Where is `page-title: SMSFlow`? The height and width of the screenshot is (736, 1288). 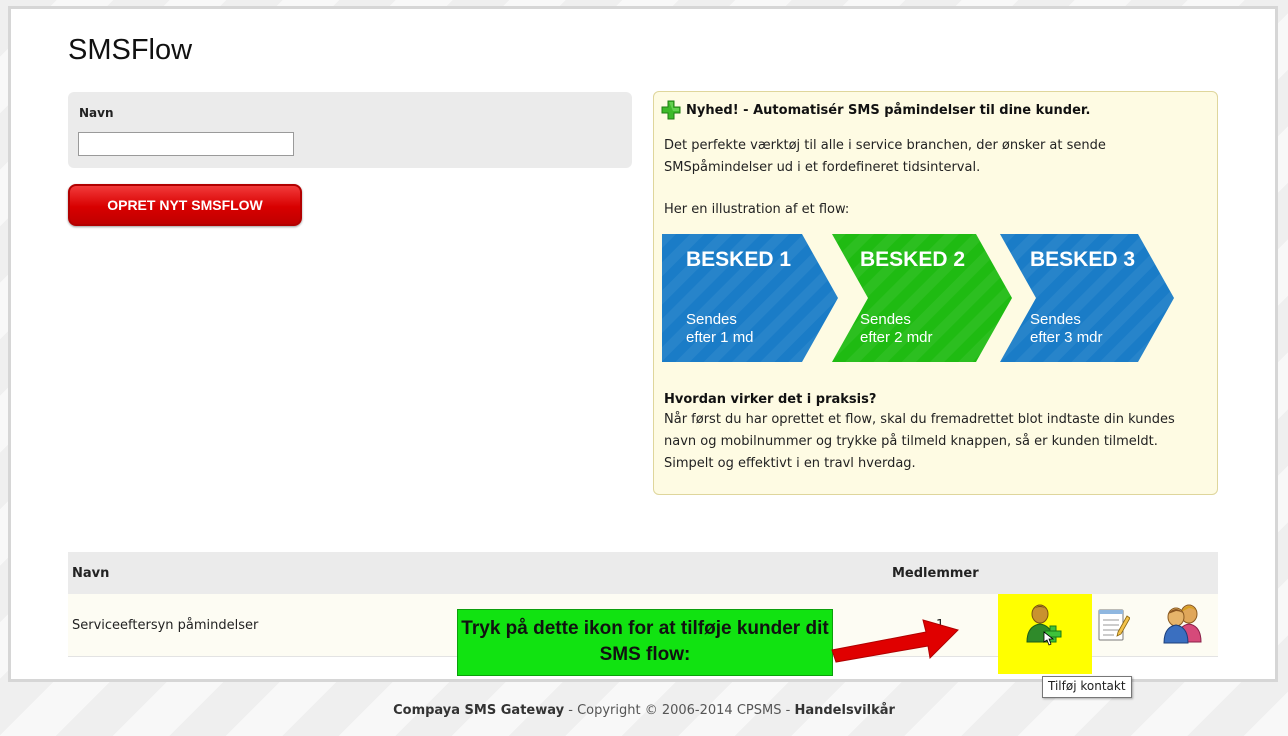 page-title: SMSFlow is located at coordinates (130, 50).